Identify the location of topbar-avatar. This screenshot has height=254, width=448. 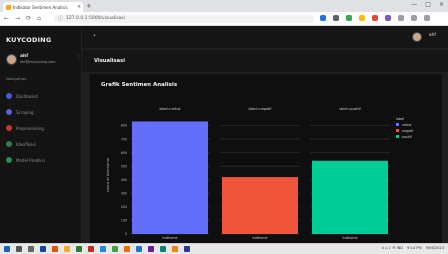
(417, 37).